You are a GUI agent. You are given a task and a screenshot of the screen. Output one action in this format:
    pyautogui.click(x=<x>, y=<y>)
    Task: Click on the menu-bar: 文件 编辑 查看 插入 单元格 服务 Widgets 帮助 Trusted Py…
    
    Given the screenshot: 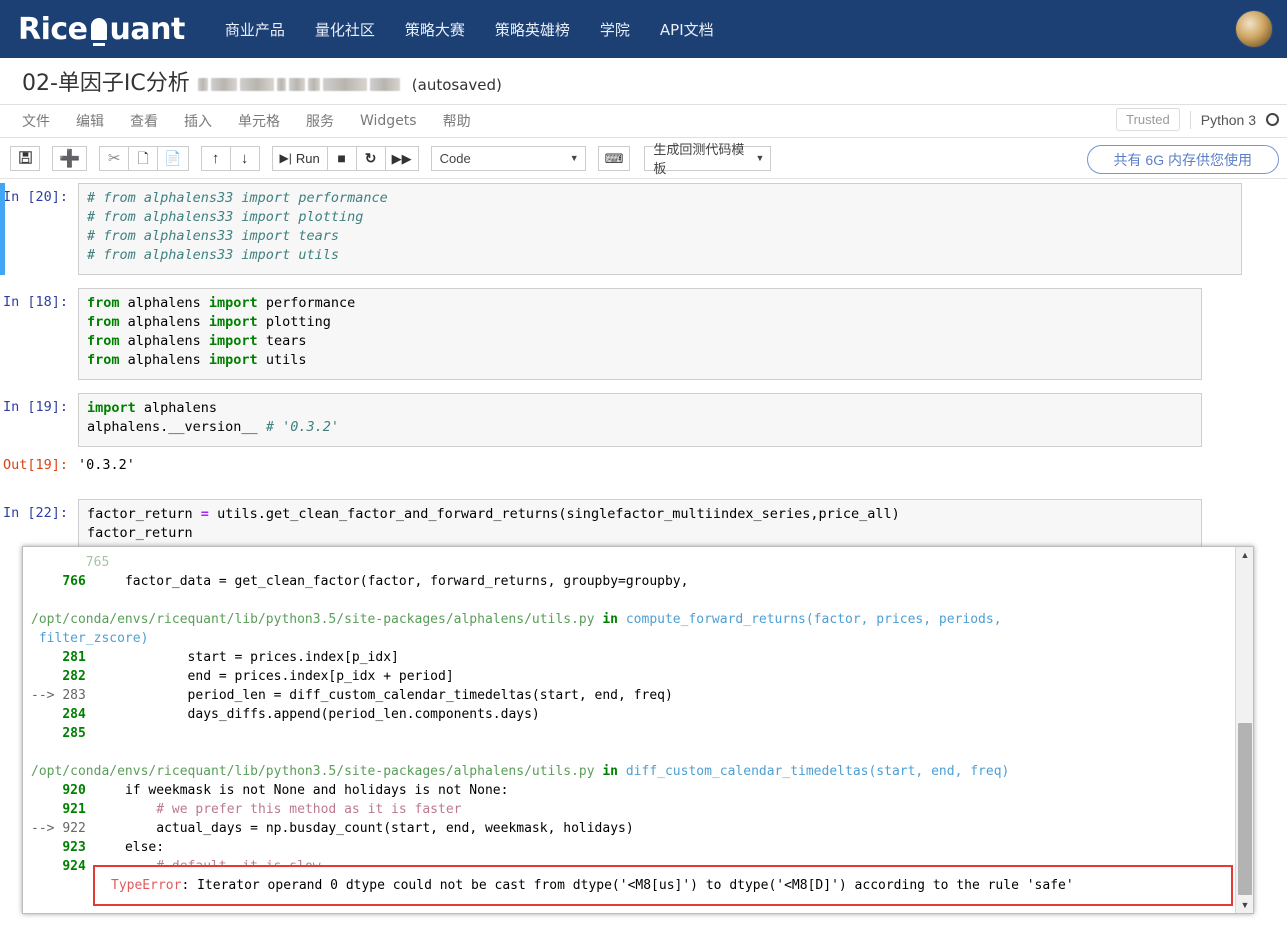 What is the action you would take?
    pyautogui.click(x=643, y=121)
    